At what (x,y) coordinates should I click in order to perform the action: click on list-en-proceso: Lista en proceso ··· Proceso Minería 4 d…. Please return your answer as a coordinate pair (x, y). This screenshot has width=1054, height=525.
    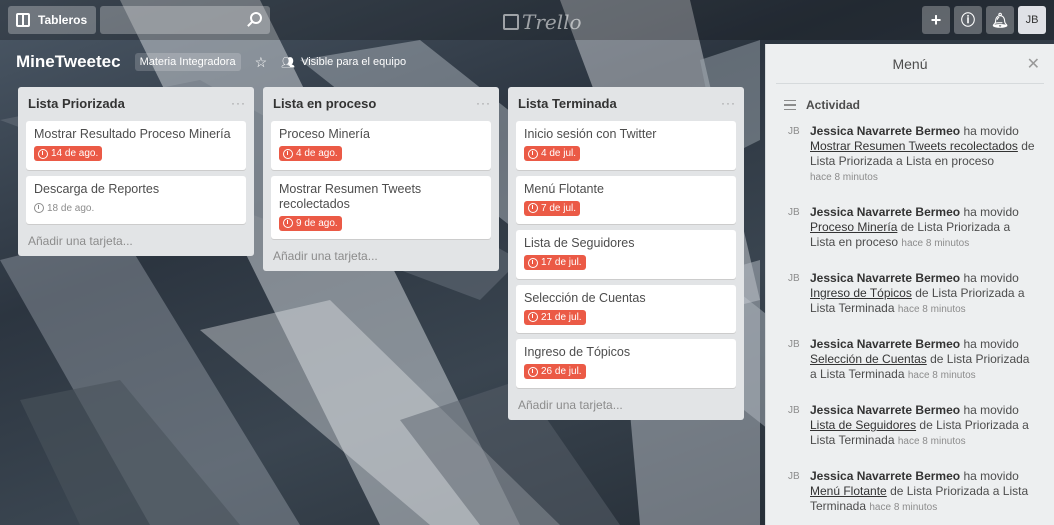
    Looking at the image, I should click on (381, 179).